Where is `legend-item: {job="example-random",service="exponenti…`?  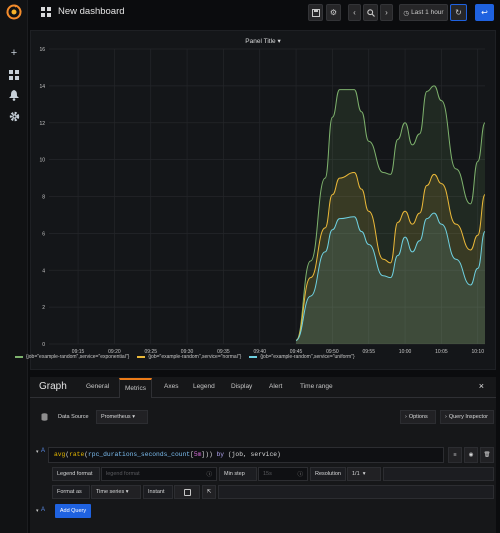 legend-item: {job="example-random",service="exponenti… is located at coordinates (72, 357).